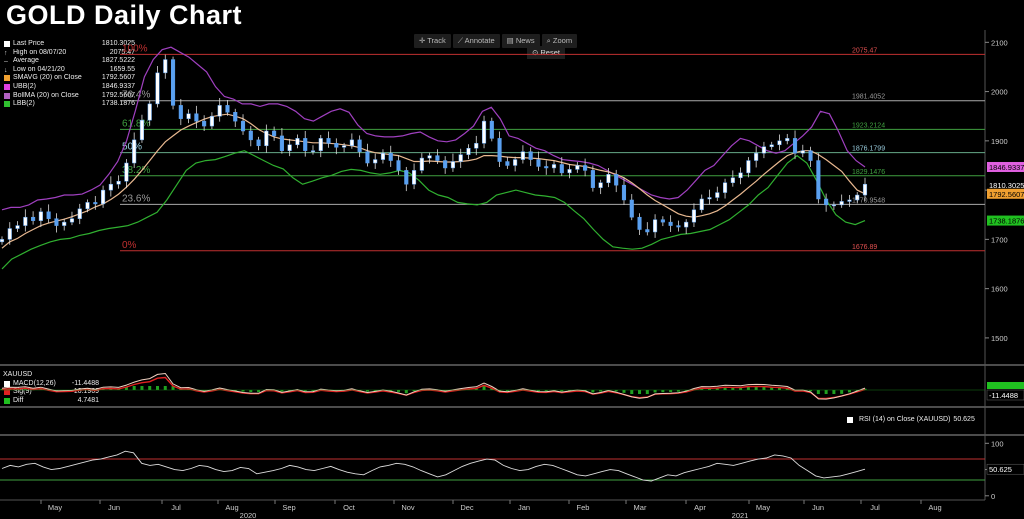 The width and height of the screenshot is (1024, 519). Describe the element at coordinates (583, 507) in the screenshot. I see `x-tick-label: Feb` at that location.